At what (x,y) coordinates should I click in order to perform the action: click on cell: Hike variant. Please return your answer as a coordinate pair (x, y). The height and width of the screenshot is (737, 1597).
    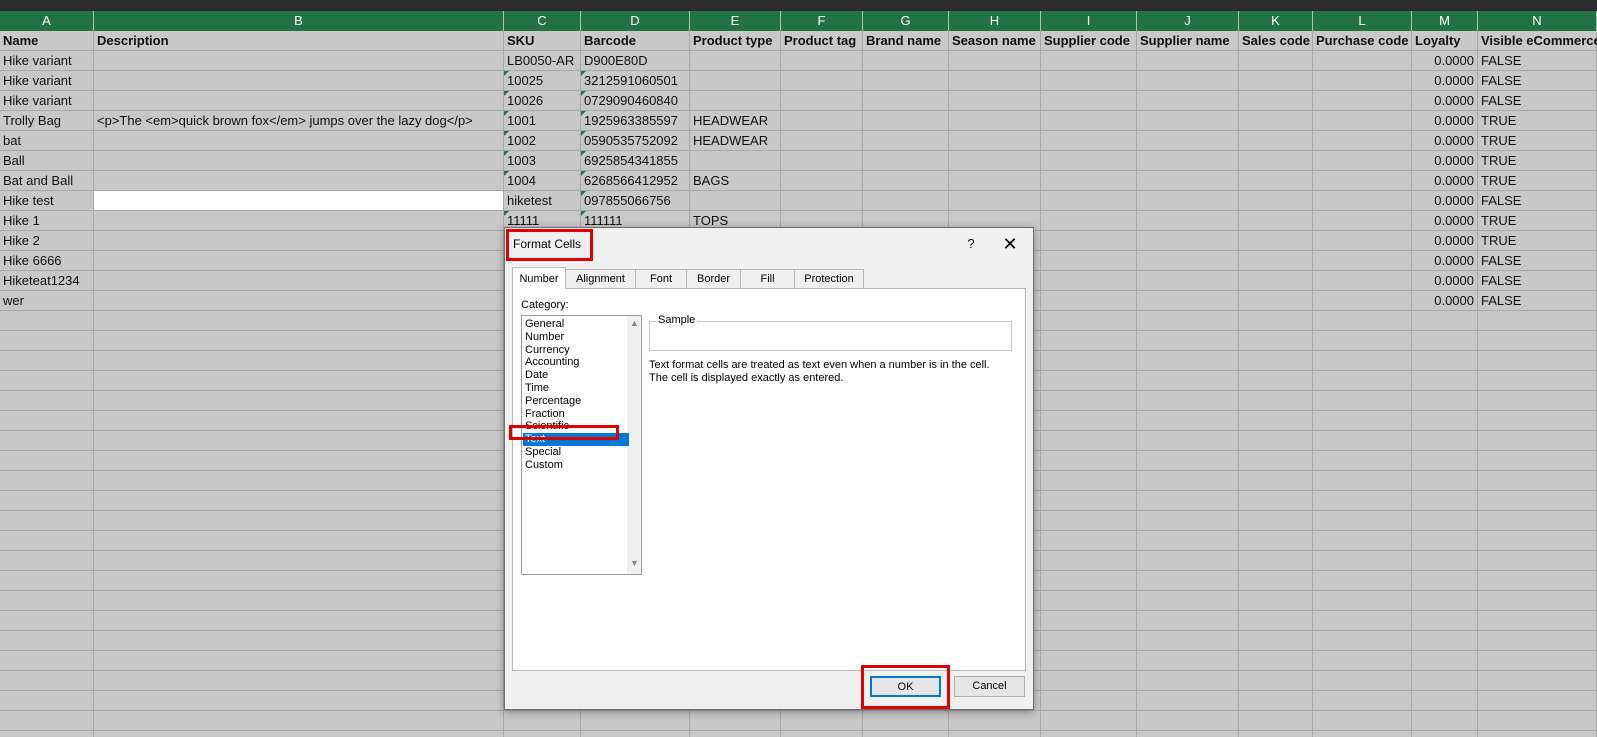
    Looking at the image, I should click on (47, 61).